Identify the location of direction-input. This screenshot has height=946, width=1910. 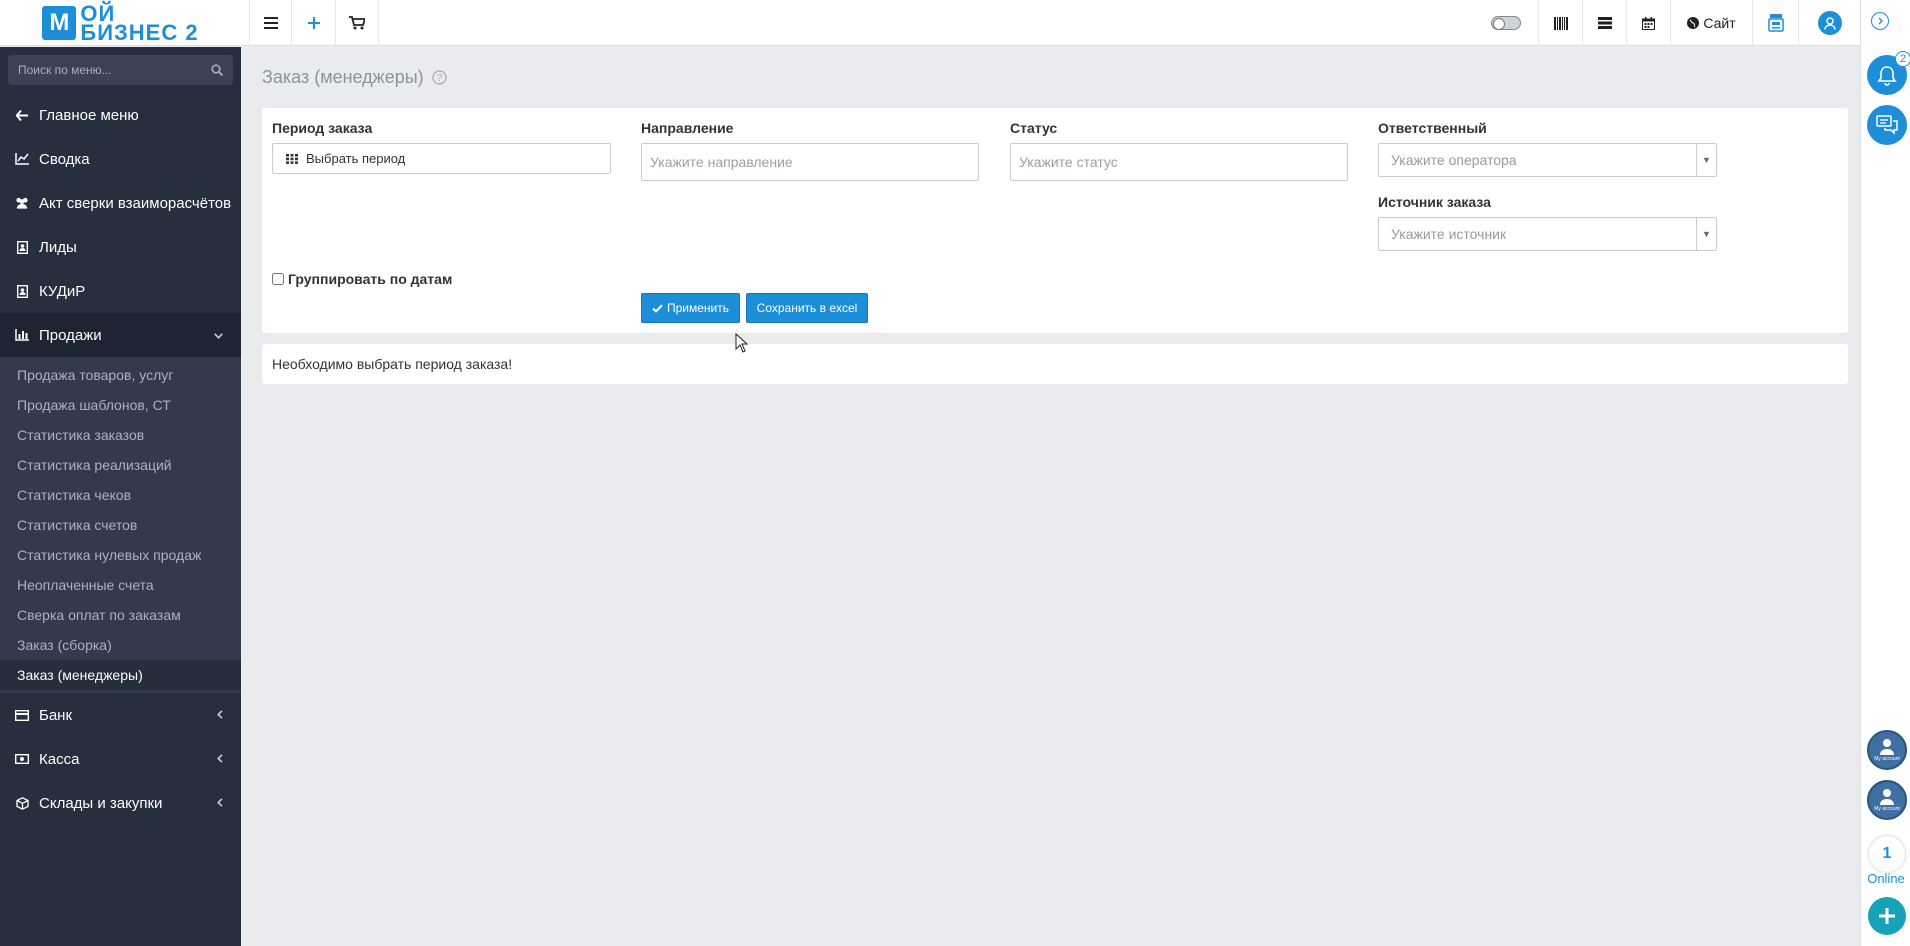
(814, 162).